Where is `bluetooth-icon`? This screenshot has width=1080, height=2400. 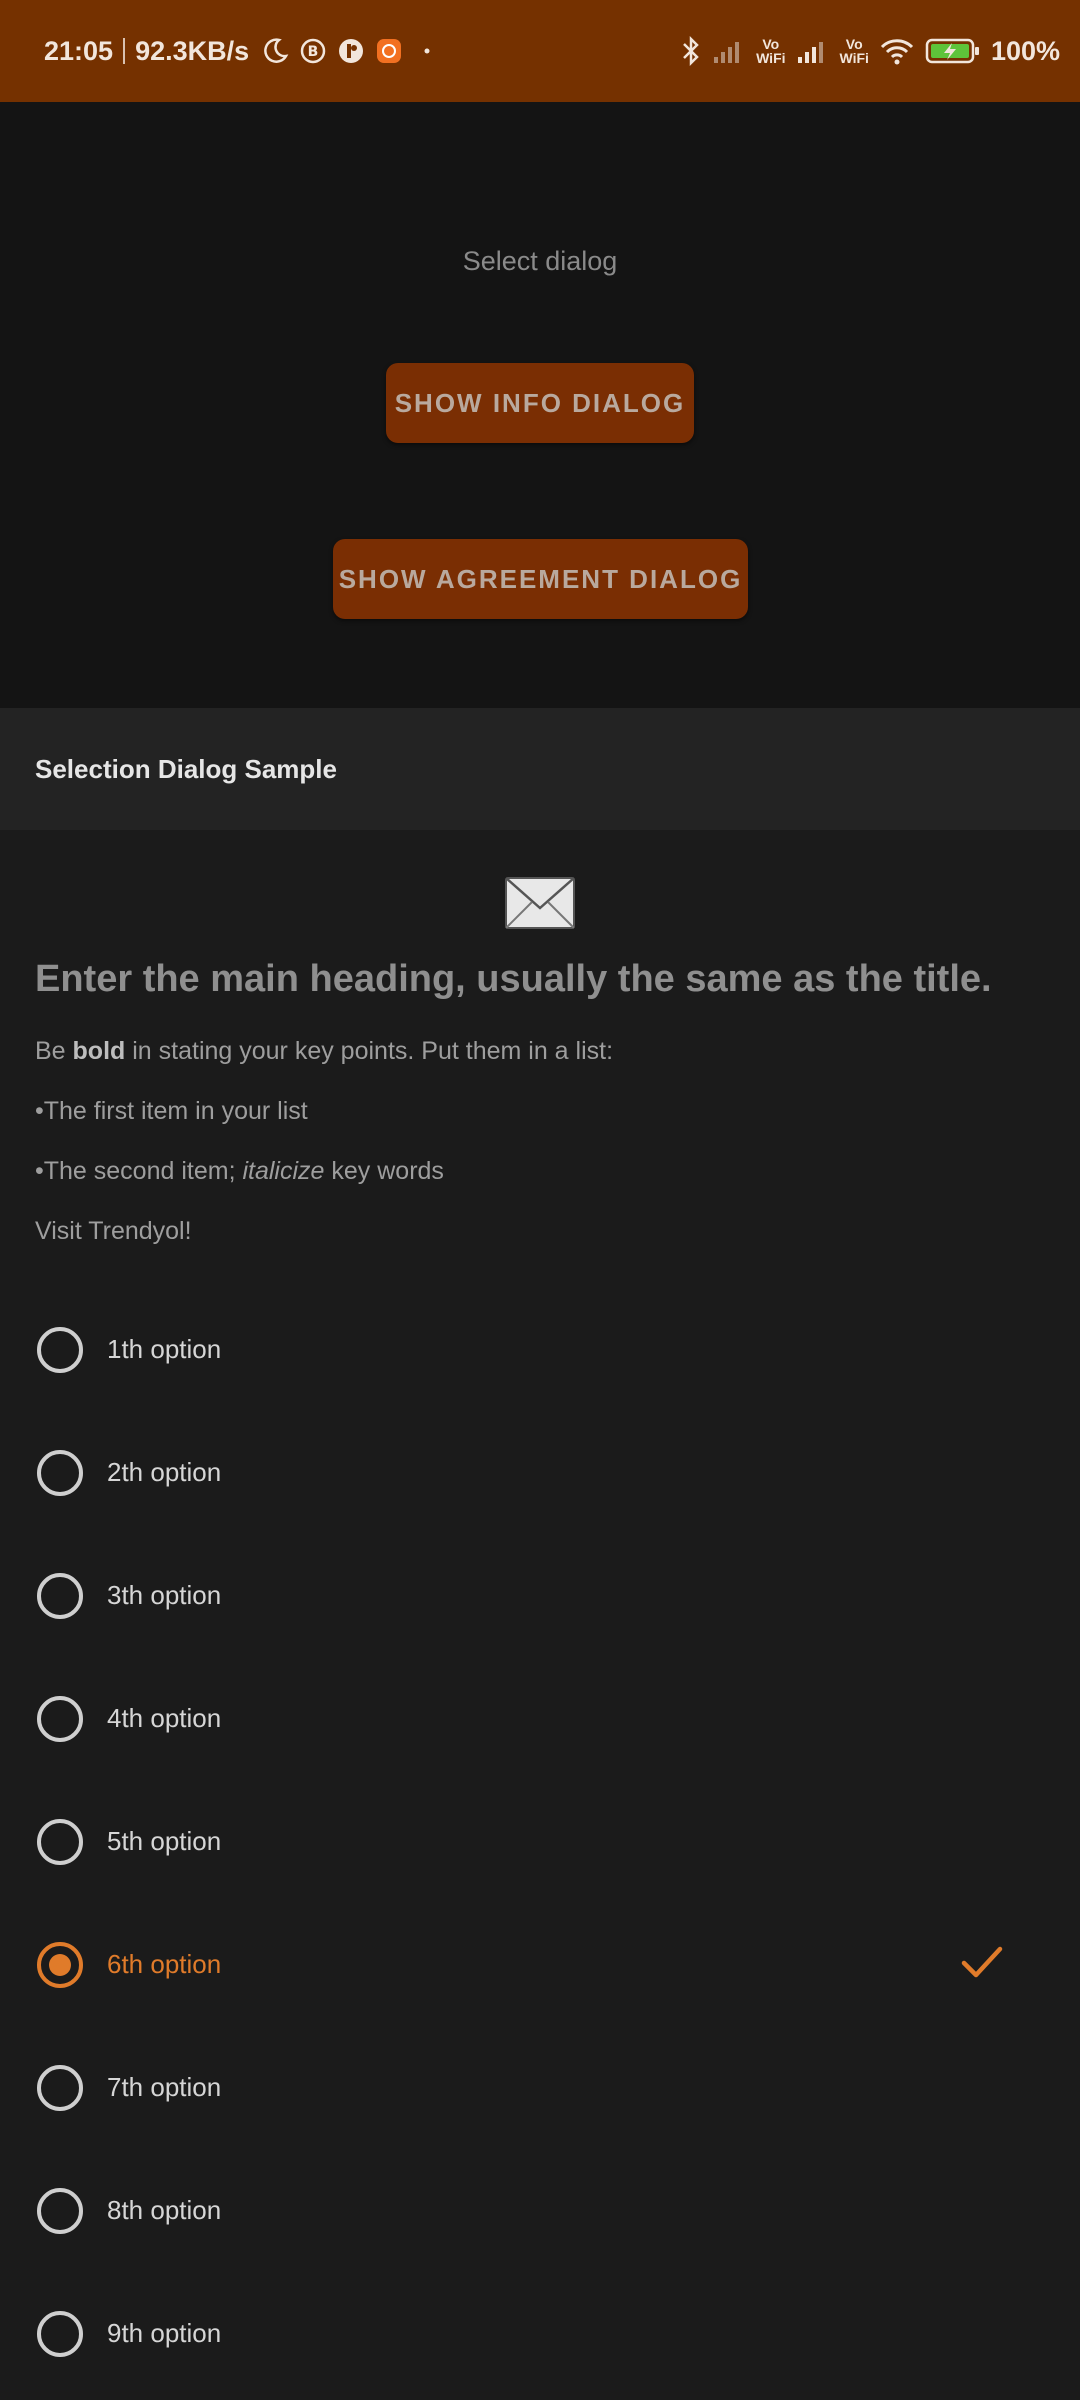 bluetooth-icon is located at coordinates (691, 51).